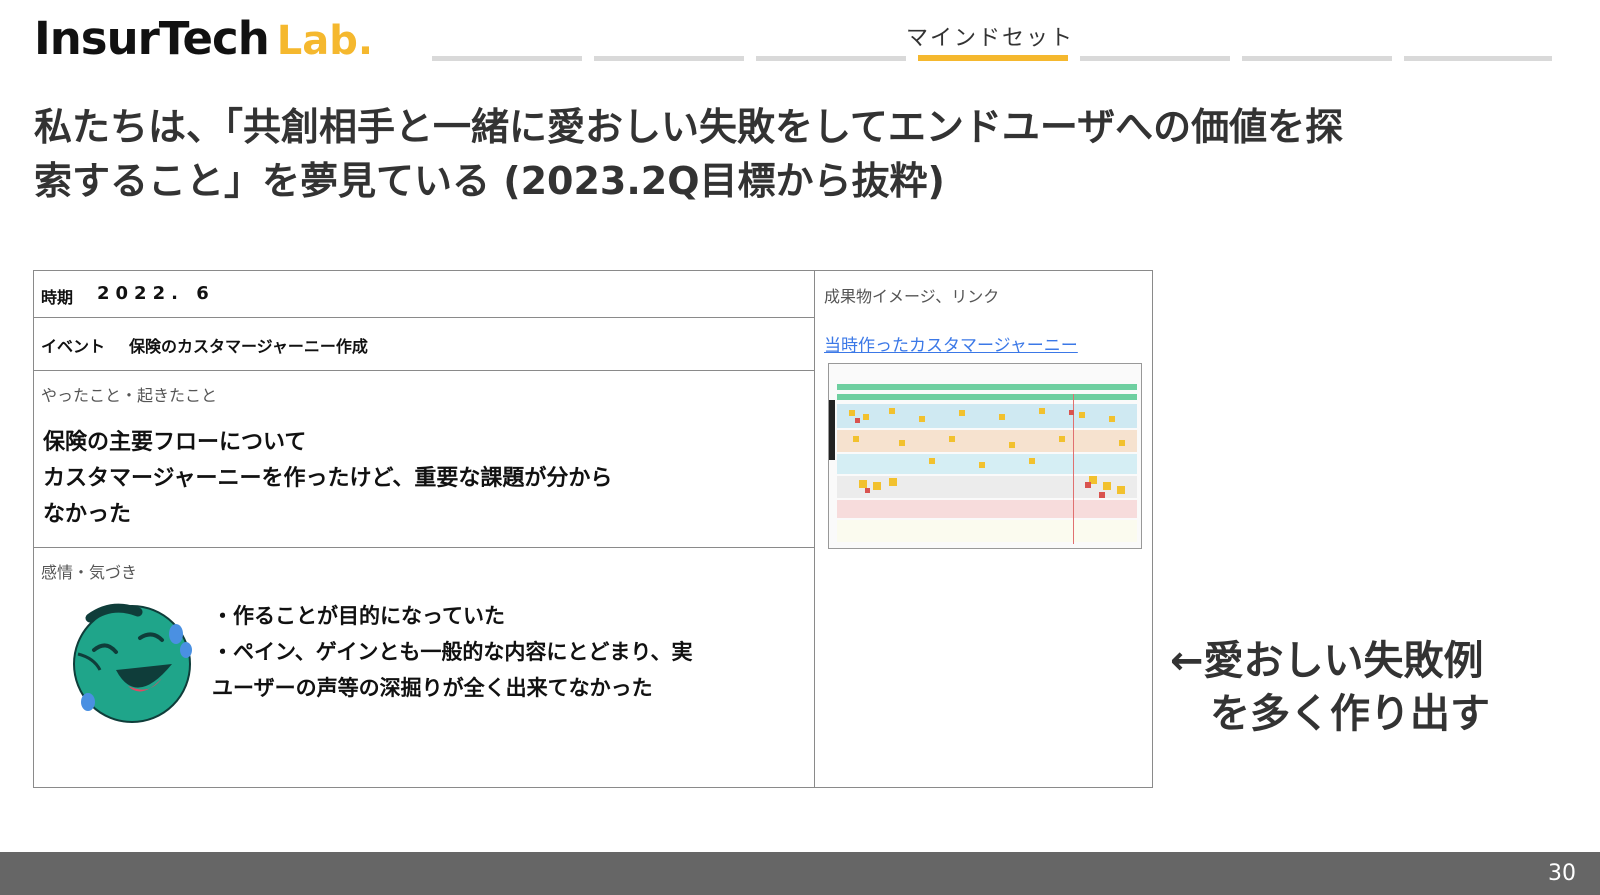  Describe the element at coordinates (1350, 714) in the screenshot. I see `callout-line: を多く作り出す` at that location.